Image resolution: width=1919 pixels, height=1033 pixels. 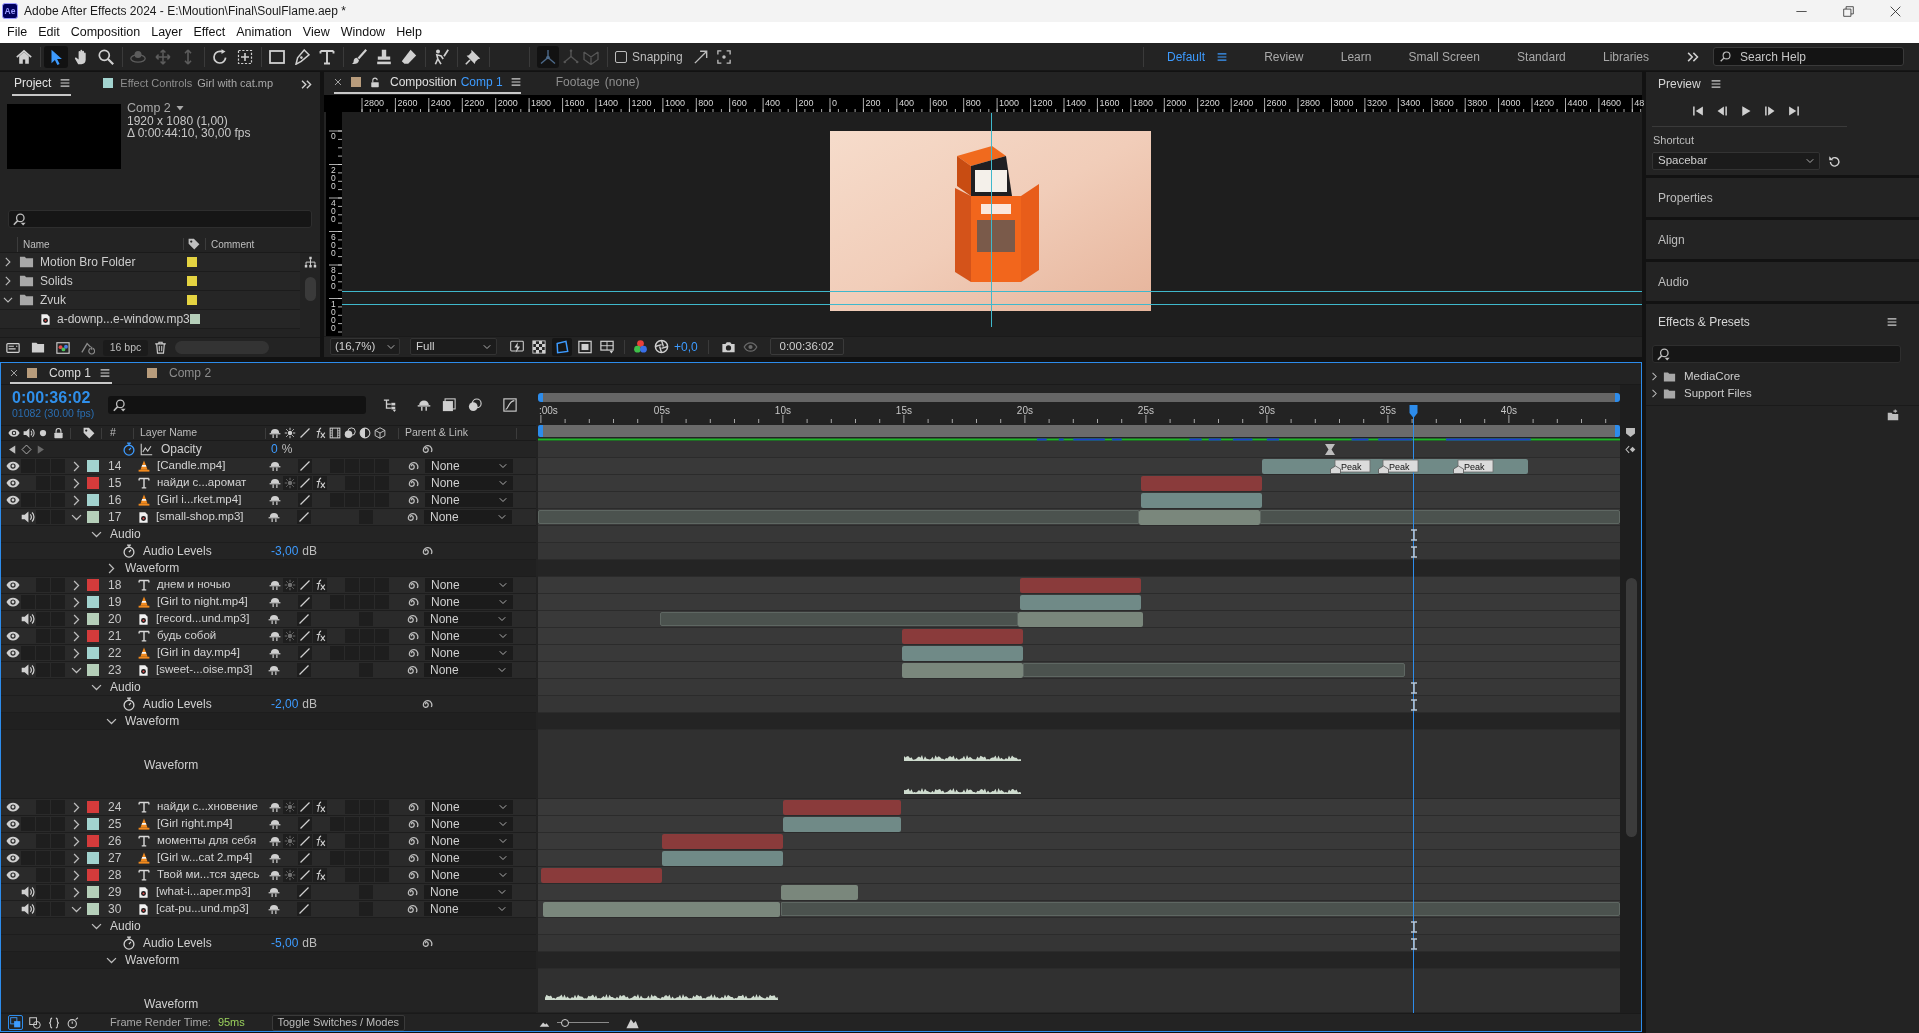 What do you see at coordinates (38, 347) in the screenshot?
I see `folder-icon` at bounding box center [38, 347].